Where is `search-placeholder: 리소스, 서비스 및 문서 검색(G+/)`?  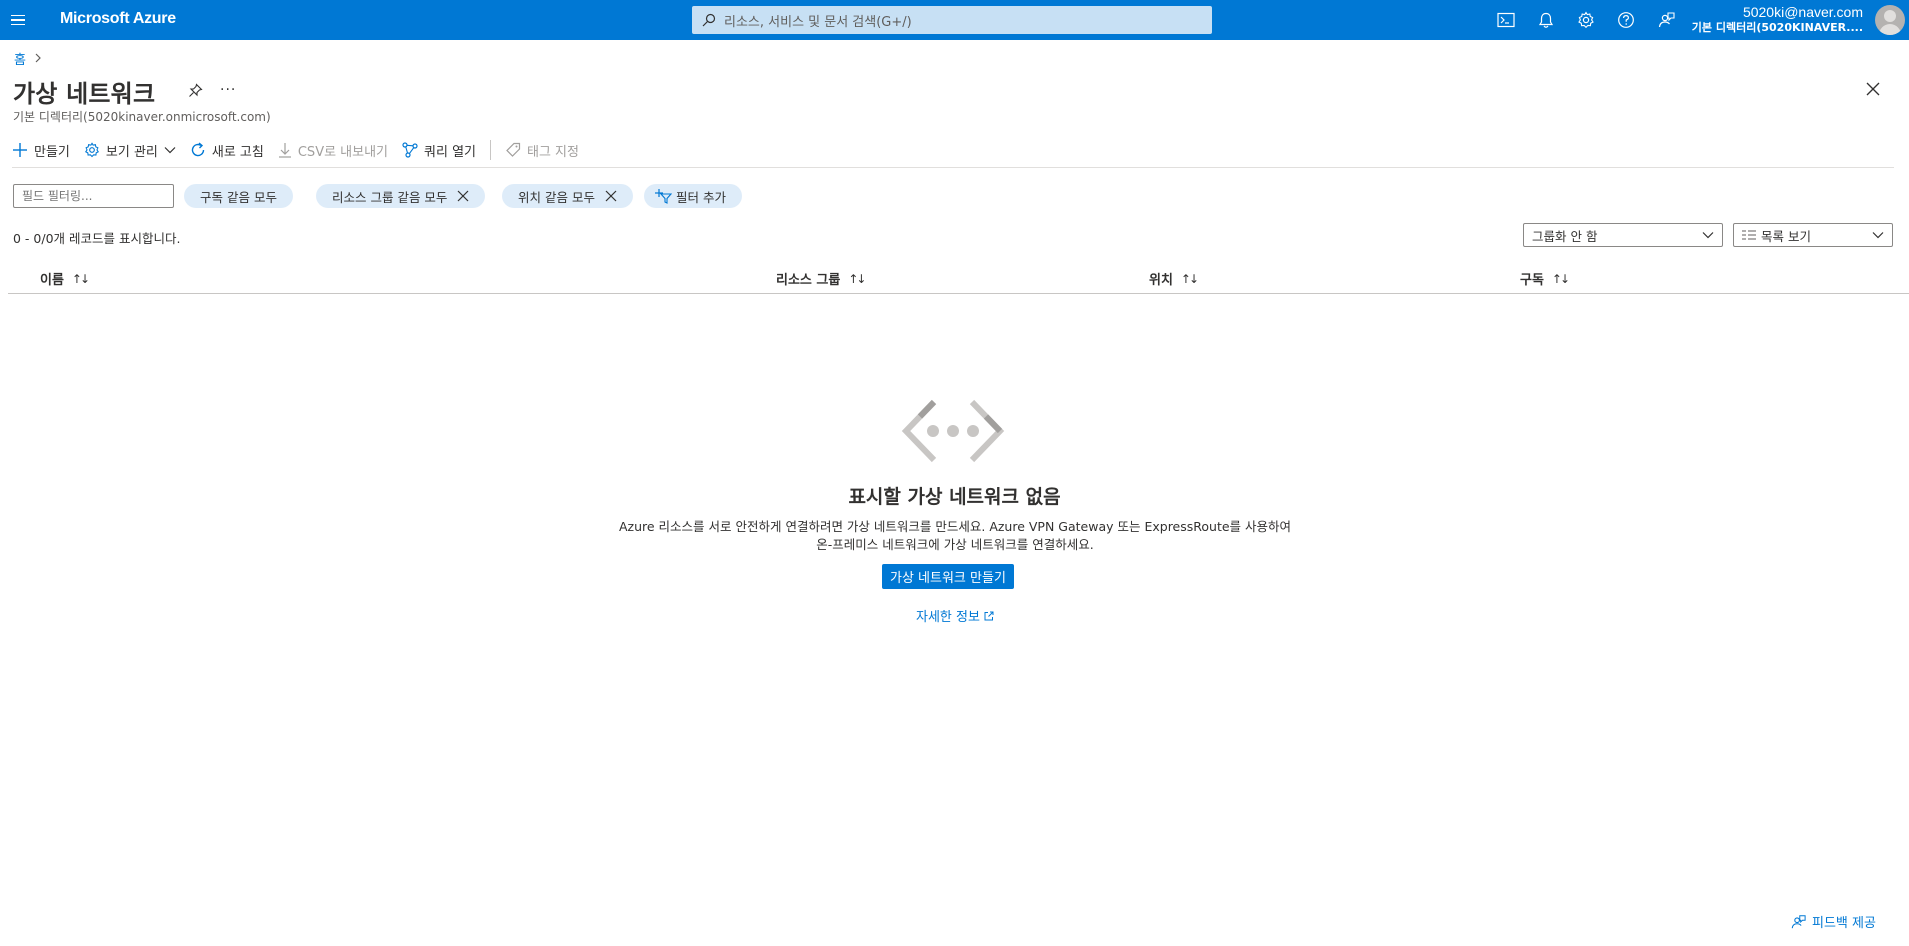 search-placeholder: 리소스, 서비스 및 문서 검색(G+/) is located at coordinates (818, 22).